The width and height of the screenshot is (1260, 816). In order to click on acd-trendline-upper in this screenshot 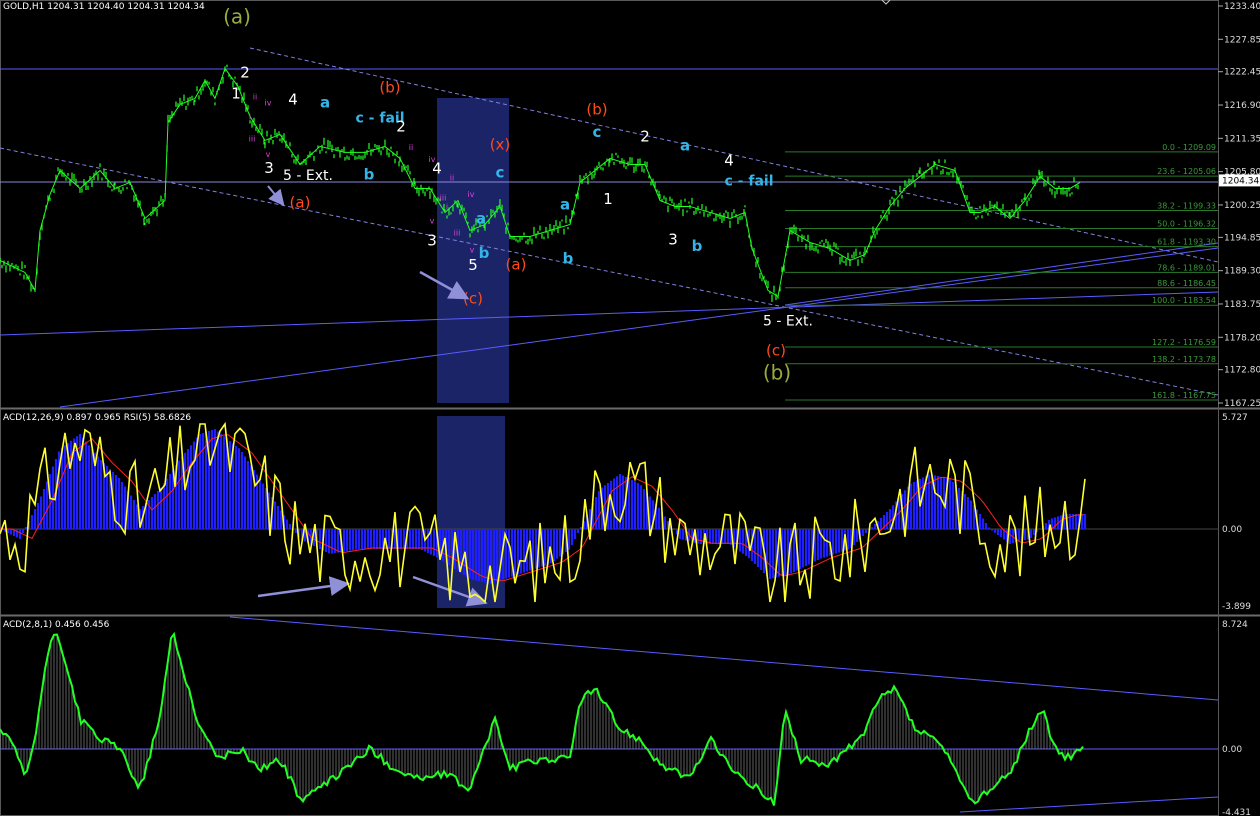, I will do `click(724, 658)`.